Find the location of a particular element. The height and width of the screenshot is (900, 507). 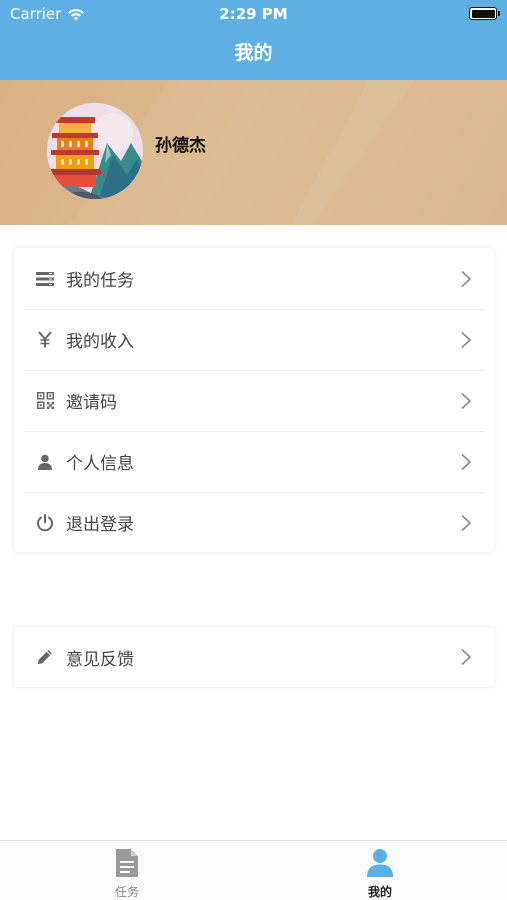

menu-item-label: 意见反馈 is located at coordinates (100, 659).